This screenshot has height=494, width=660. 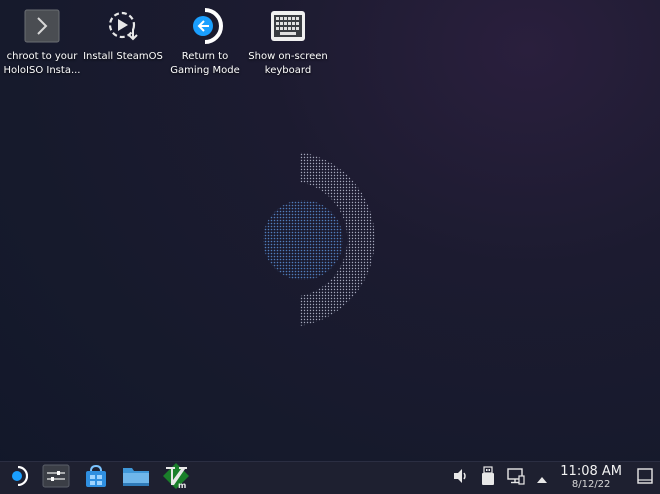 I want to click on volume-button, so click(x=461, y=478).